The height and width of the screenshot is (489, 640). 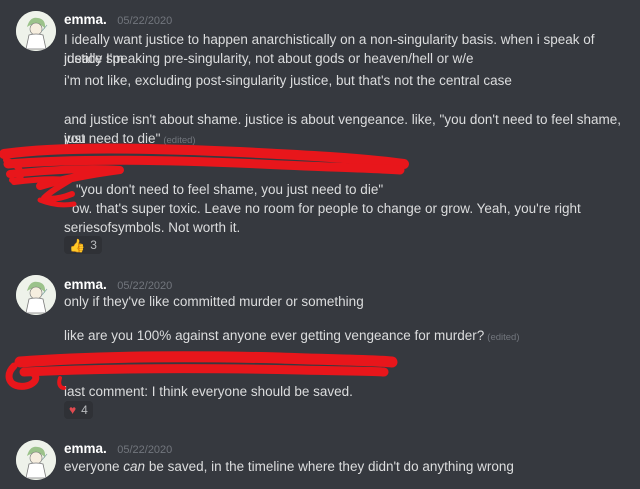 What do you see at coordinates (93, 245) in the screenshot?
I see `reaction-count: 3` at bounding box center [93, 245].